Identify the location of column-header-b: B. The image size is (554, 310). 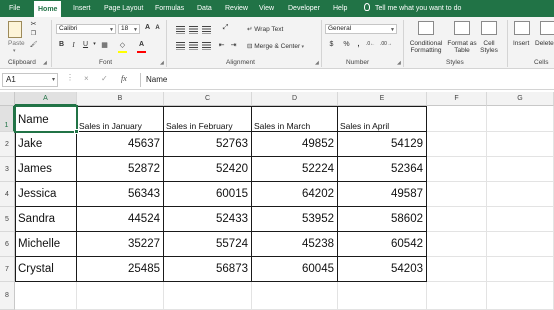
(120, 99).